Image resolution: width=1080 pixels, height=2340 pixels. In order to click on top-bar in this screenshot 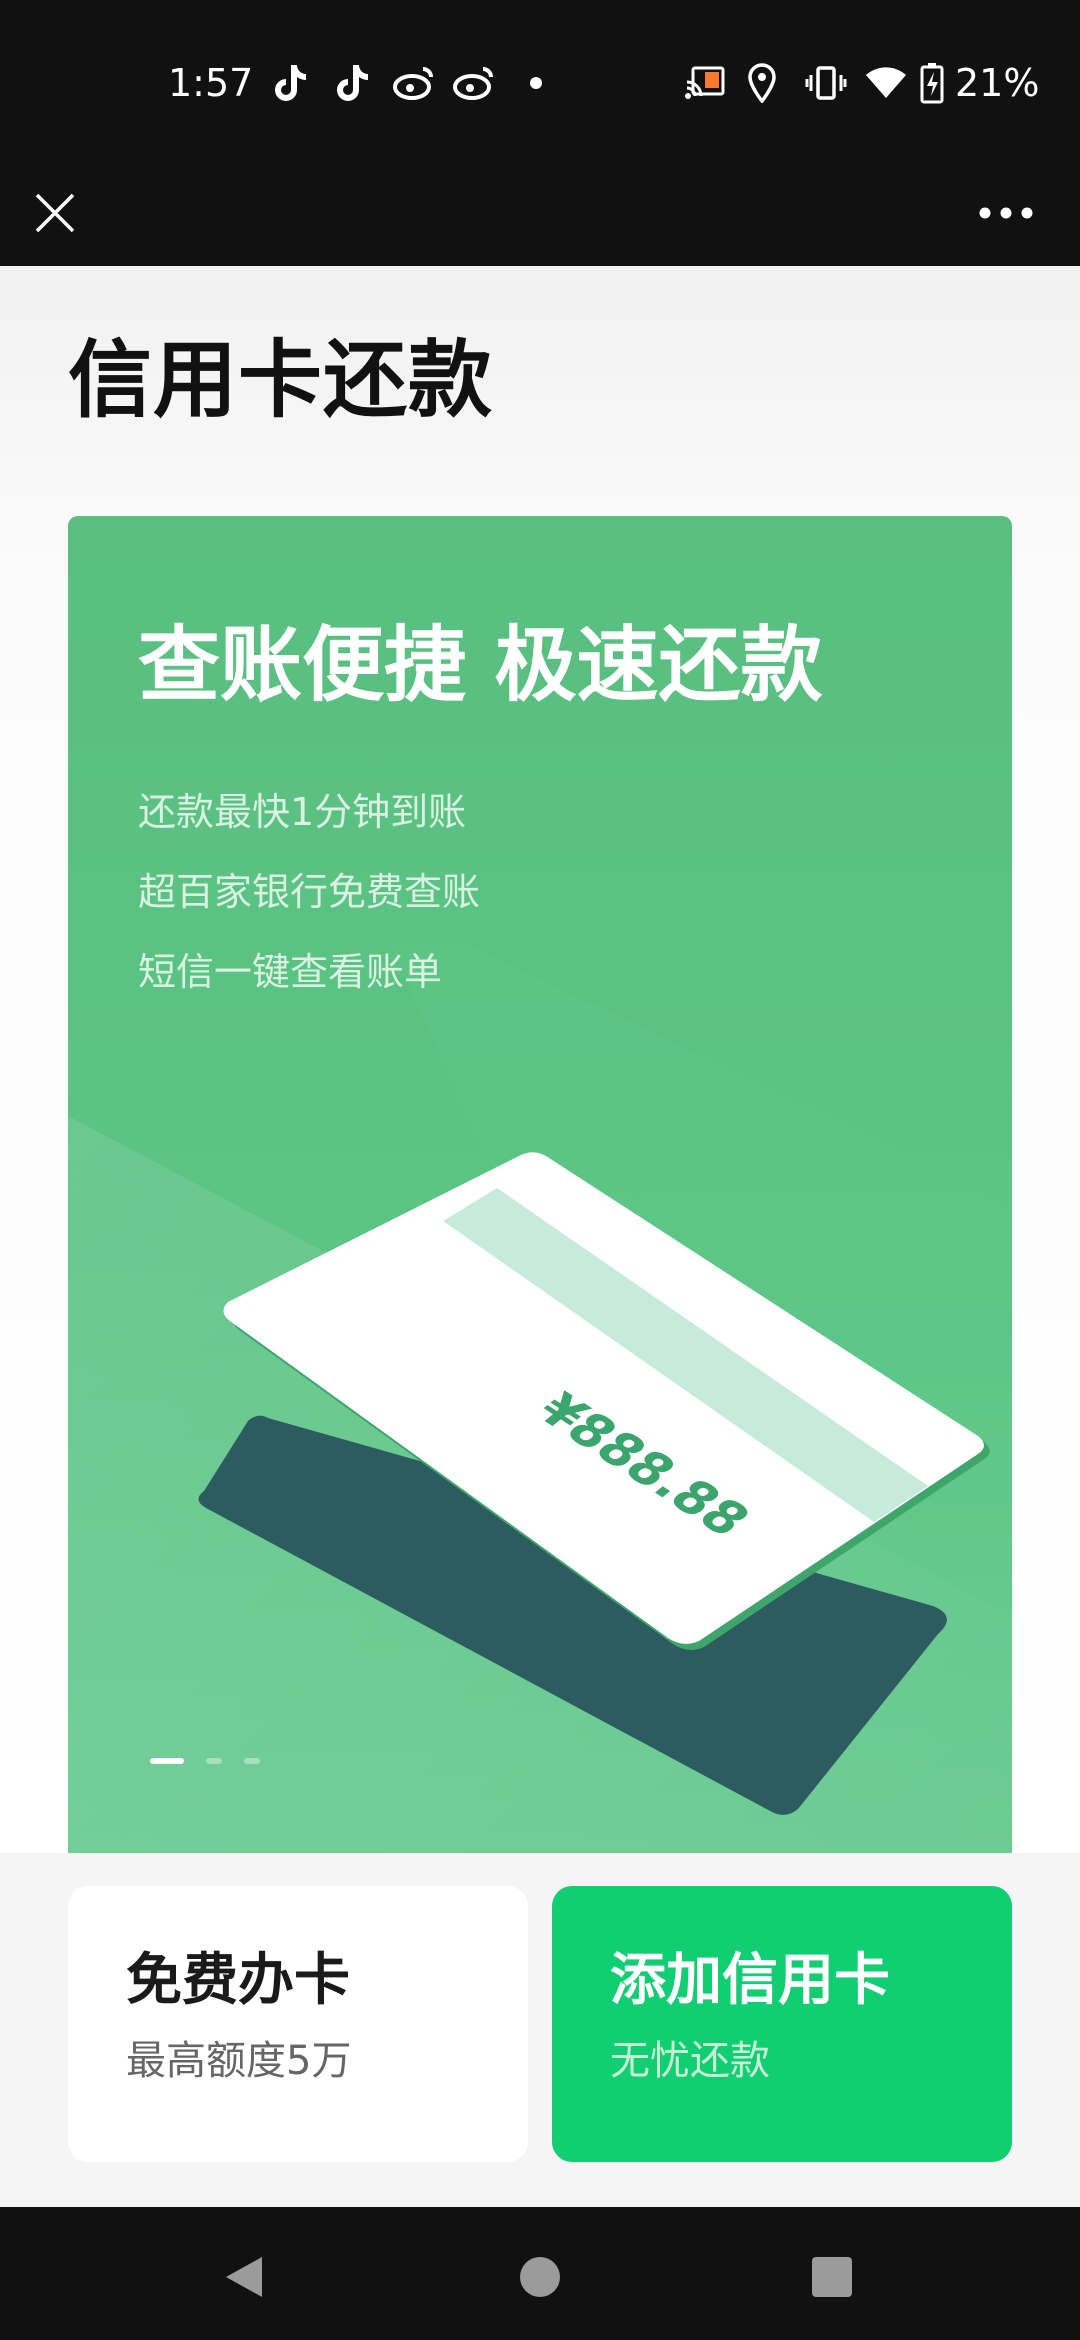, I will do `click(540, 213)`.